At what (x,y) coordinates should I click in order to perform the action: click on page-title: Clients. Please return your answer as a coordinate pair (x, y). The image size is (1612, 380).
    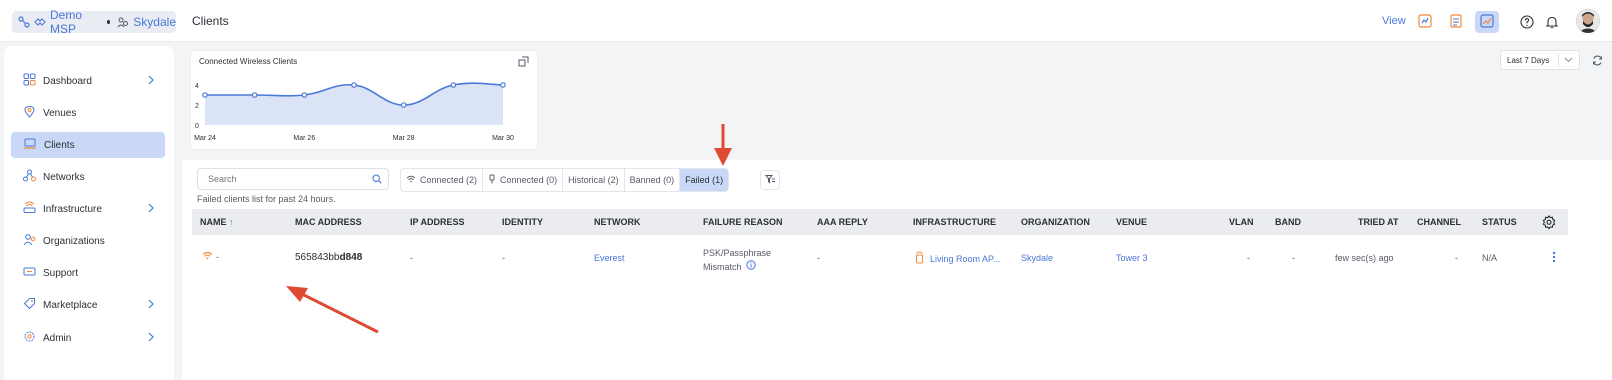
    Looking at the image, I should click on (210, 21).